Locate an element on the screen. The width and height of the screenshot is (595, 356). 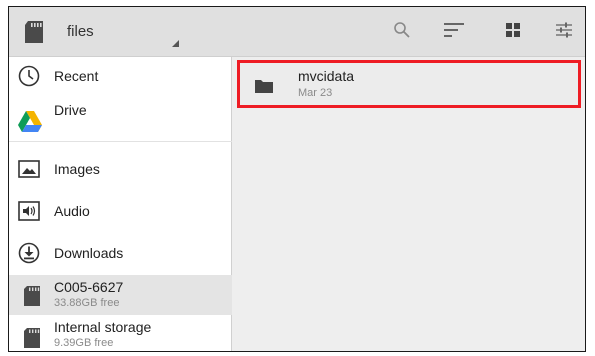
folder-icon is located at coordinates (264, 88).